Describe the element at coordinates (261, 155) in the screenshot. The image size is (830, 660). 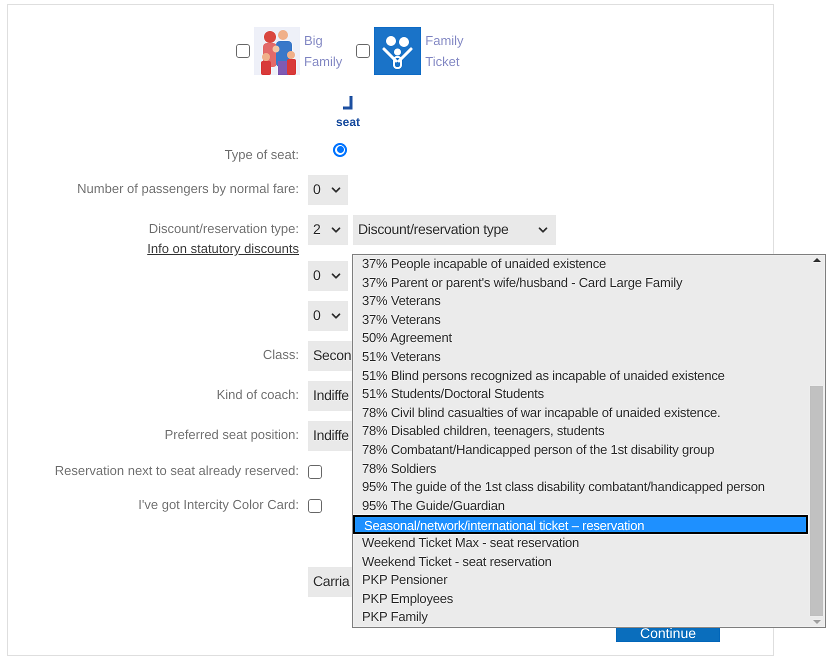
I see `field-label: Type of seat:` at that location.